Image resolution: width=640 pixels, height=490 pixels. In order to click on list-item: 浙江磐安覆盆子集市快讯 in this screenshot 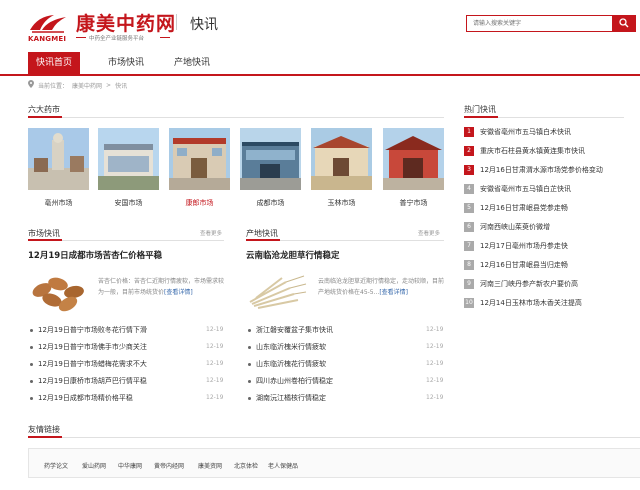, I will do `click(290, 330)`.